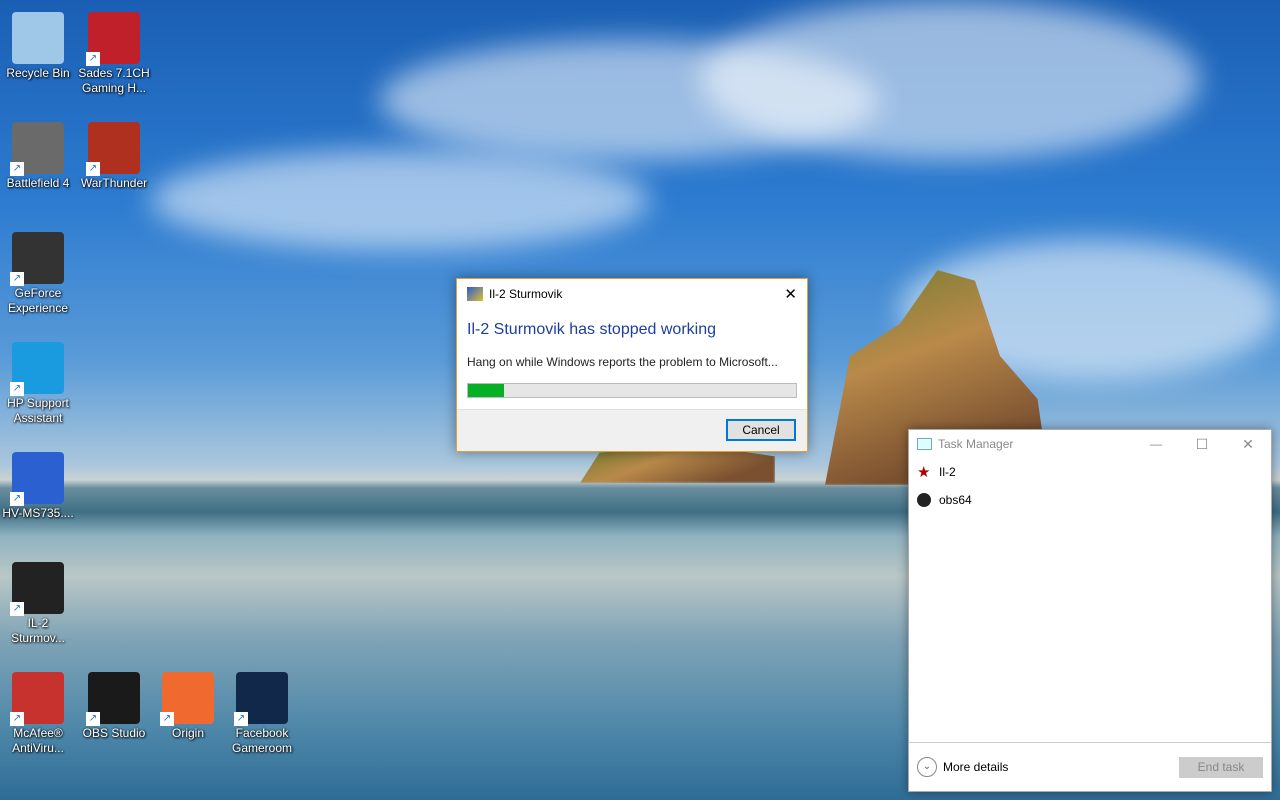  I want to click on desktop-icon: ↗ Facebook Gameroom, so click(262, 712).